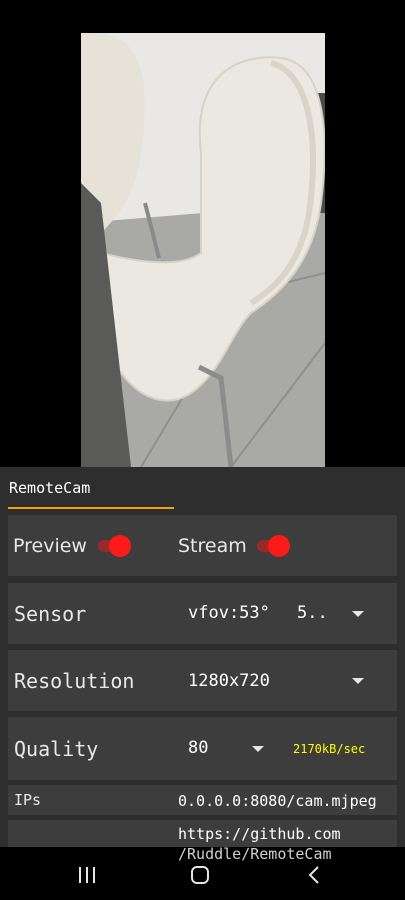 The image size is (405, 900). Describe the element at coordinates (50, 614) in the screenshot. I see `sensor-label: Sensor` at that location.